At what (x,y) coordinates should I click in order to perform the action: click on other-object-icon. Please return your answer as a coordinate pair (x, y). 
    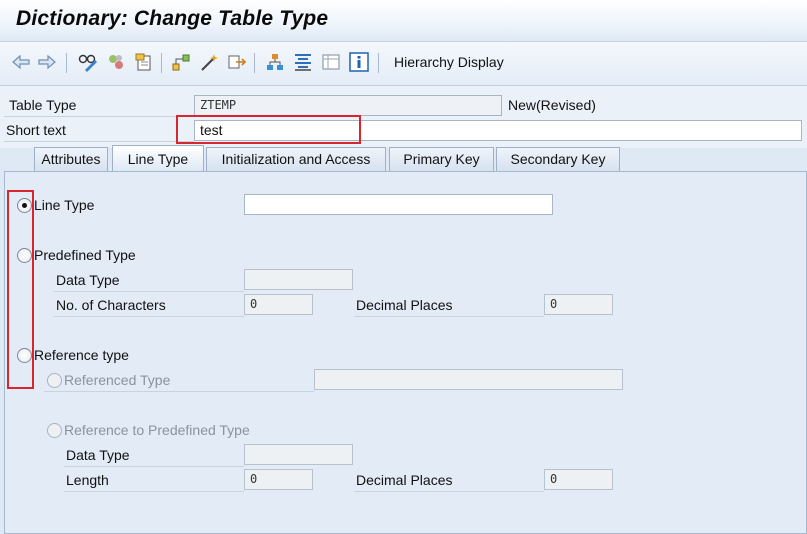
    Looking at the image, I should click on (144, 62).